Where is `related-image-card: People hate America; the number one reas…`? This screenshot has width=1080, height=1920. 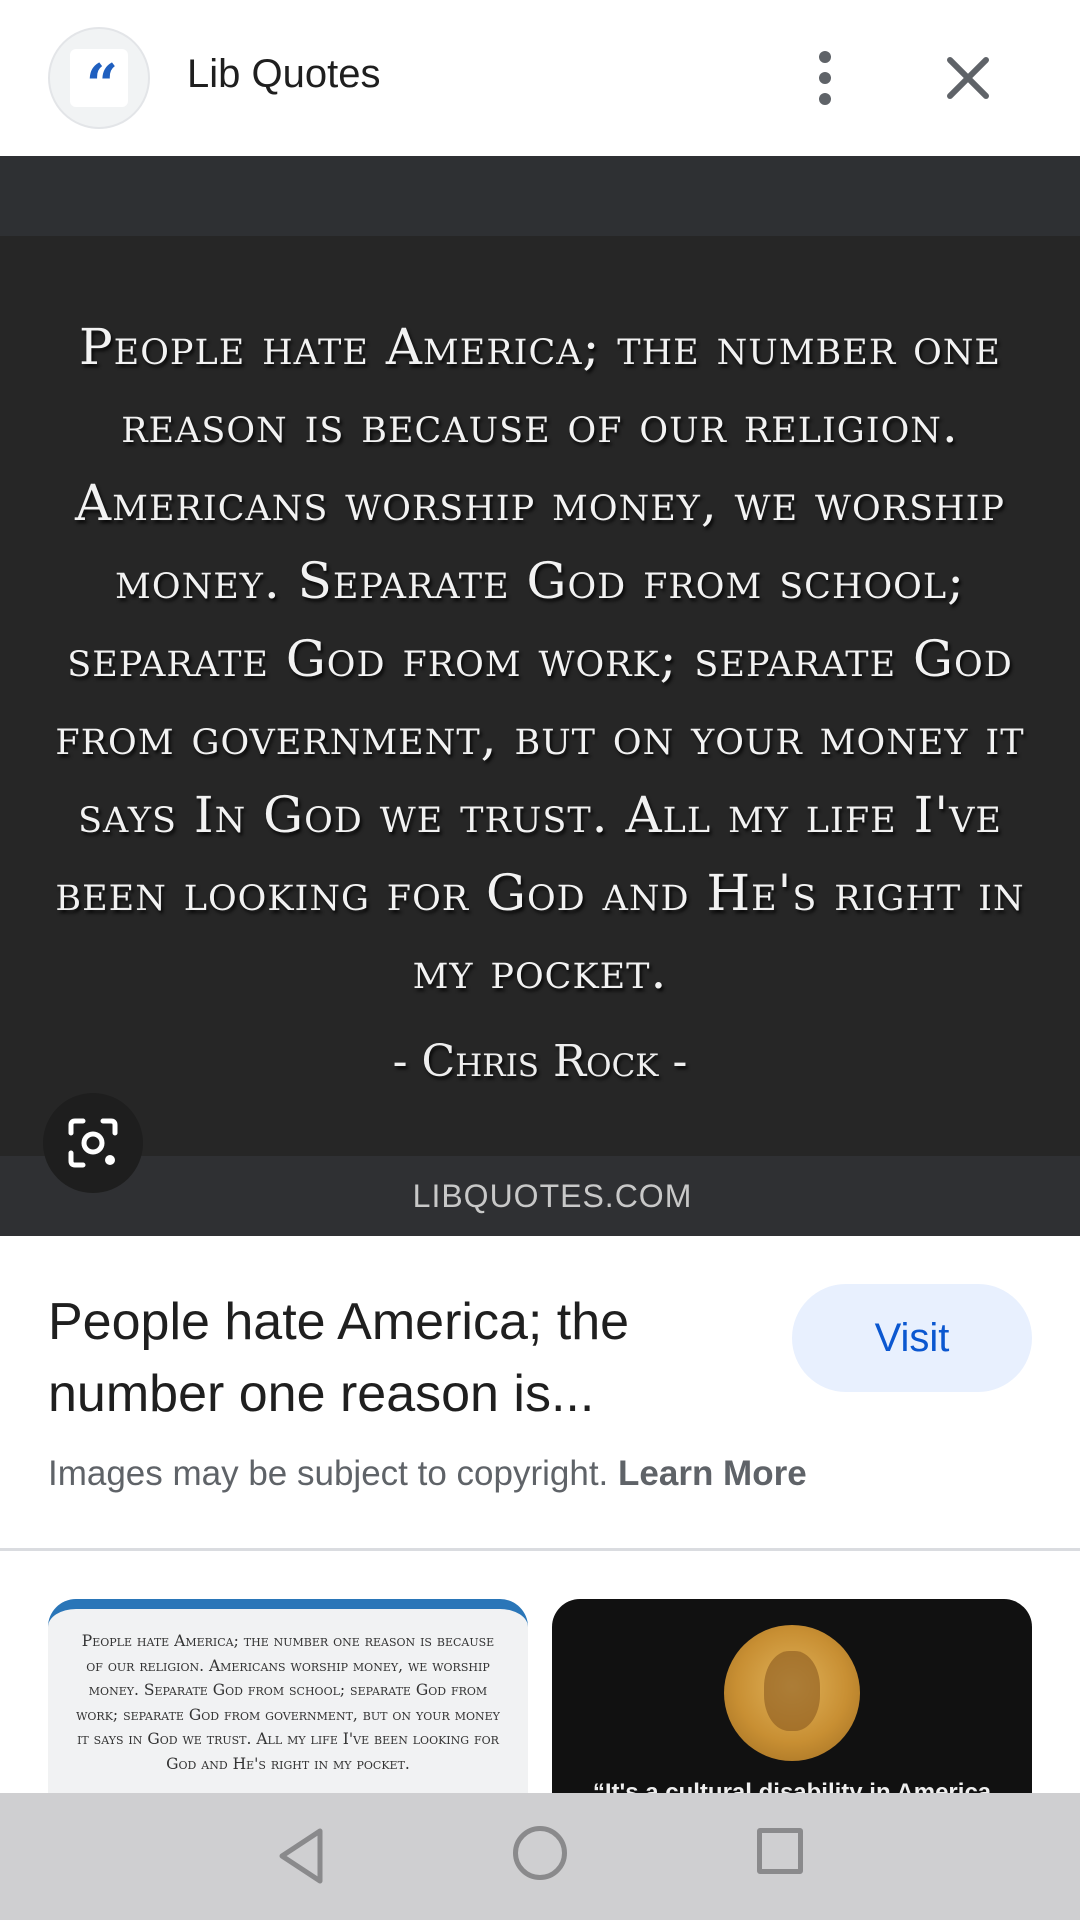
related-image-card: People hate America; the number one reas… is located at coordinates (288, 1696).